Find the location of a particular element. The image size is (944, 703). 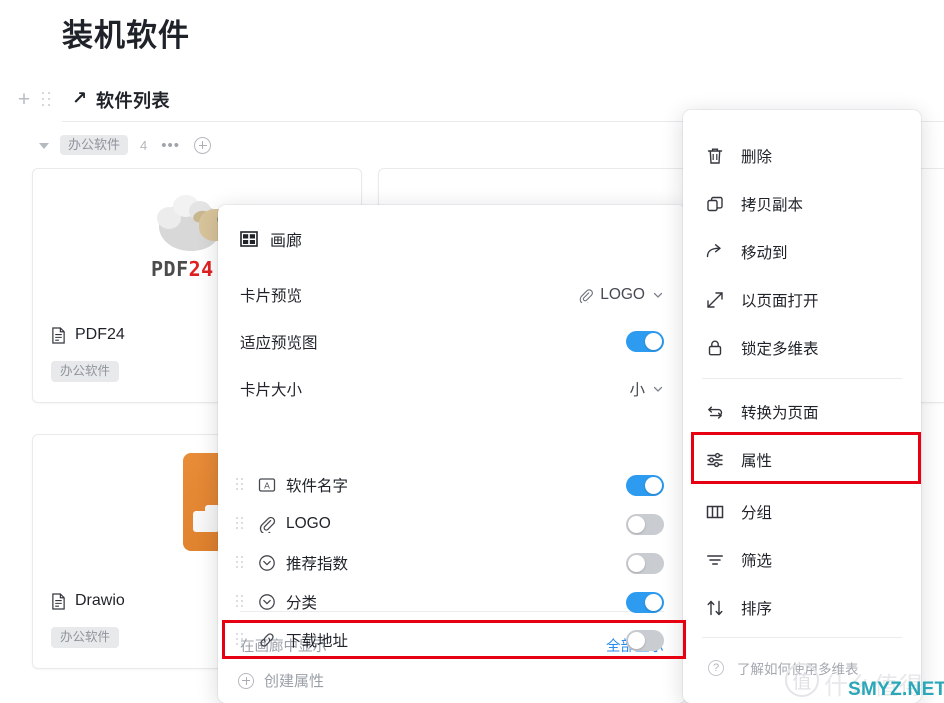

menu-item-filter: 筛选 is located at coordinates (802, 560).